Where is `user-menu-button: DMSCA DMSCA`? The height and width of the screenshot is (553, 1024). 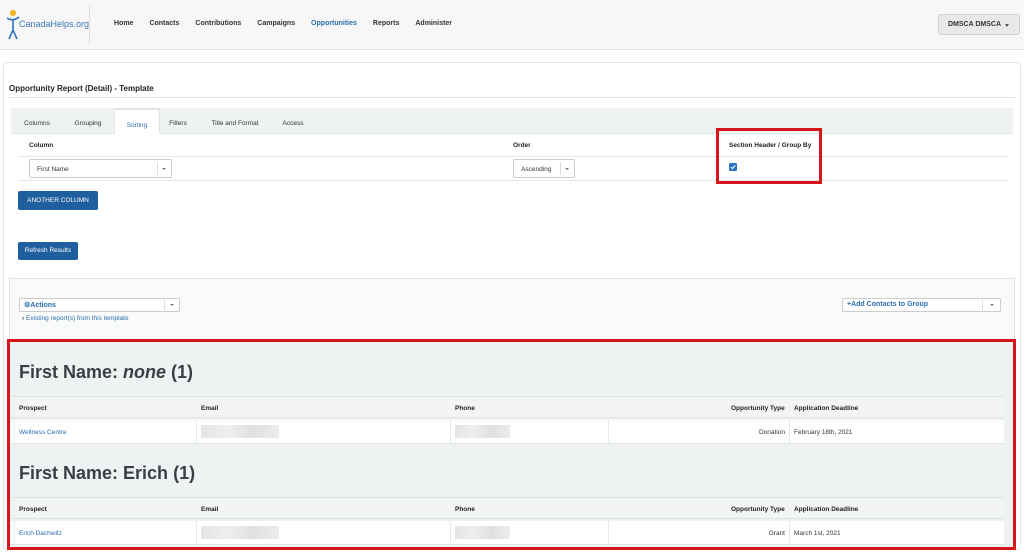 user-menu-button: DMSCA DMSCA is located at coordinates (979, 24).